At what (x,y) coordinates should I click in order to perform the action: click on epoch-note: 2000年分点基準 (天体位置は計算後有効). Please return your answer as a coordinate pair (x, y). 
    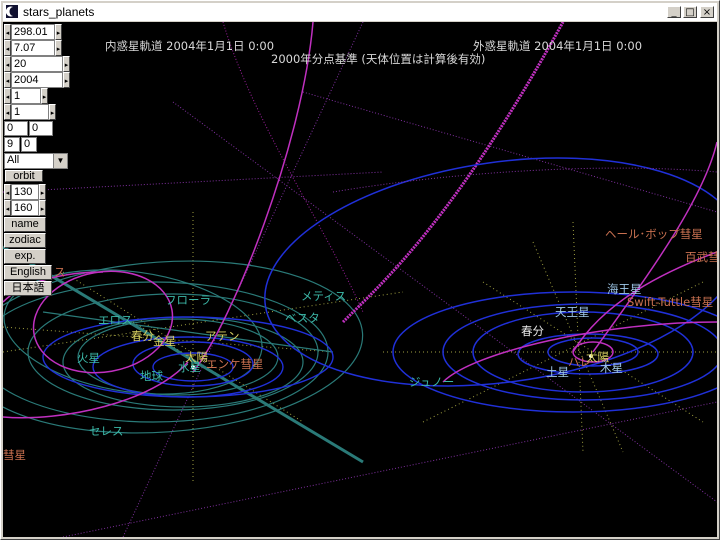
    Looking at the image, I should click on (378, 59).